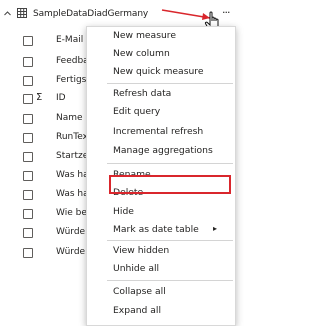 Image resolution: width=320 pixels, height=326 pixels. I want to click on table-name: SampleDataDiadGermany, so click(90, 14).